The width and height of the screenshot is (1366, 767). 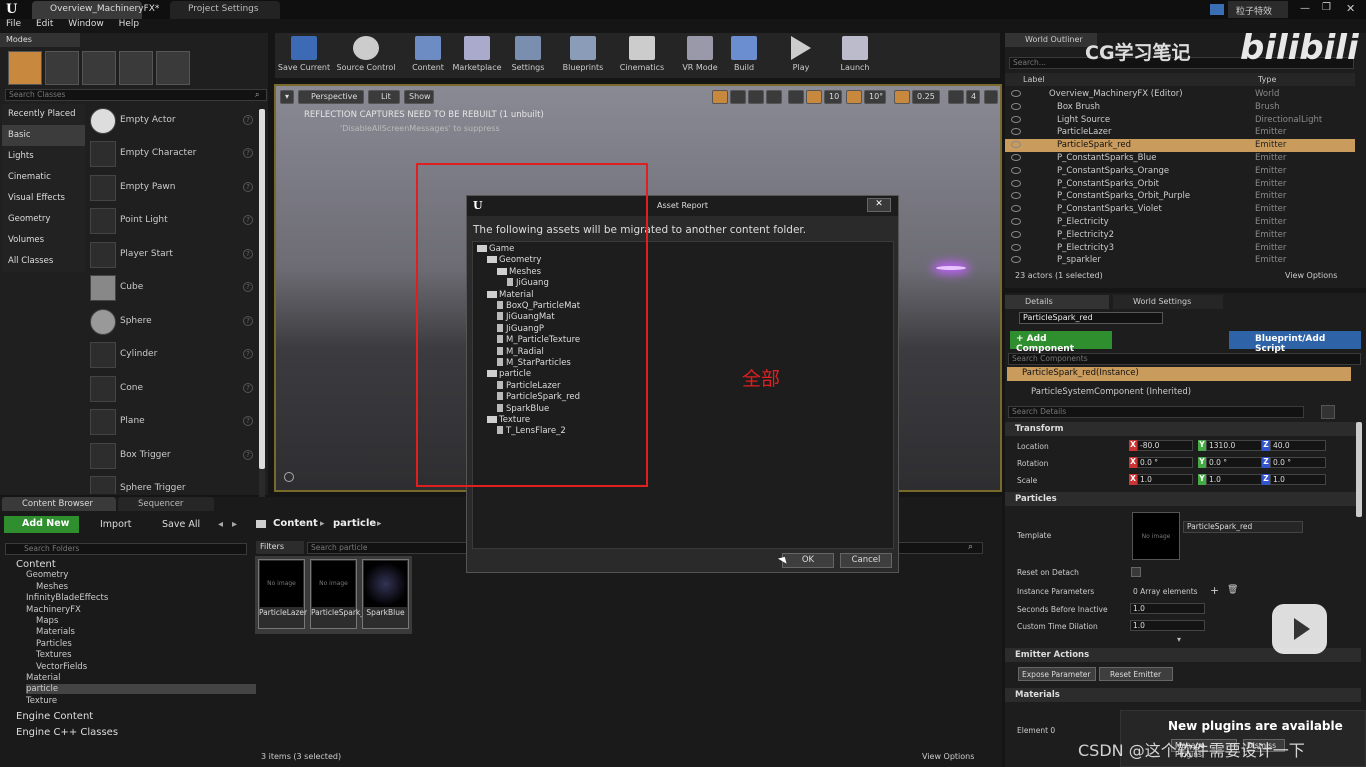 I want to click on build-button: Build, so click(x=744, y=56).